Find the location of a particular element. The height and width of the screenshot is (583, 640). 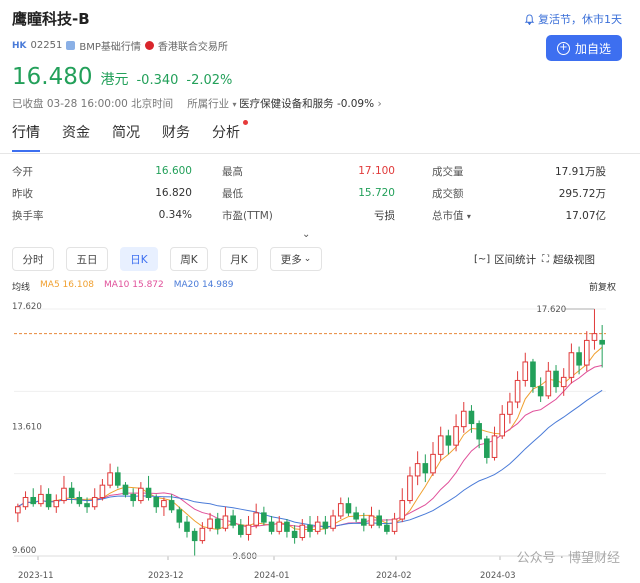

tab-market: 行情 is located at coordinates (26, 137).